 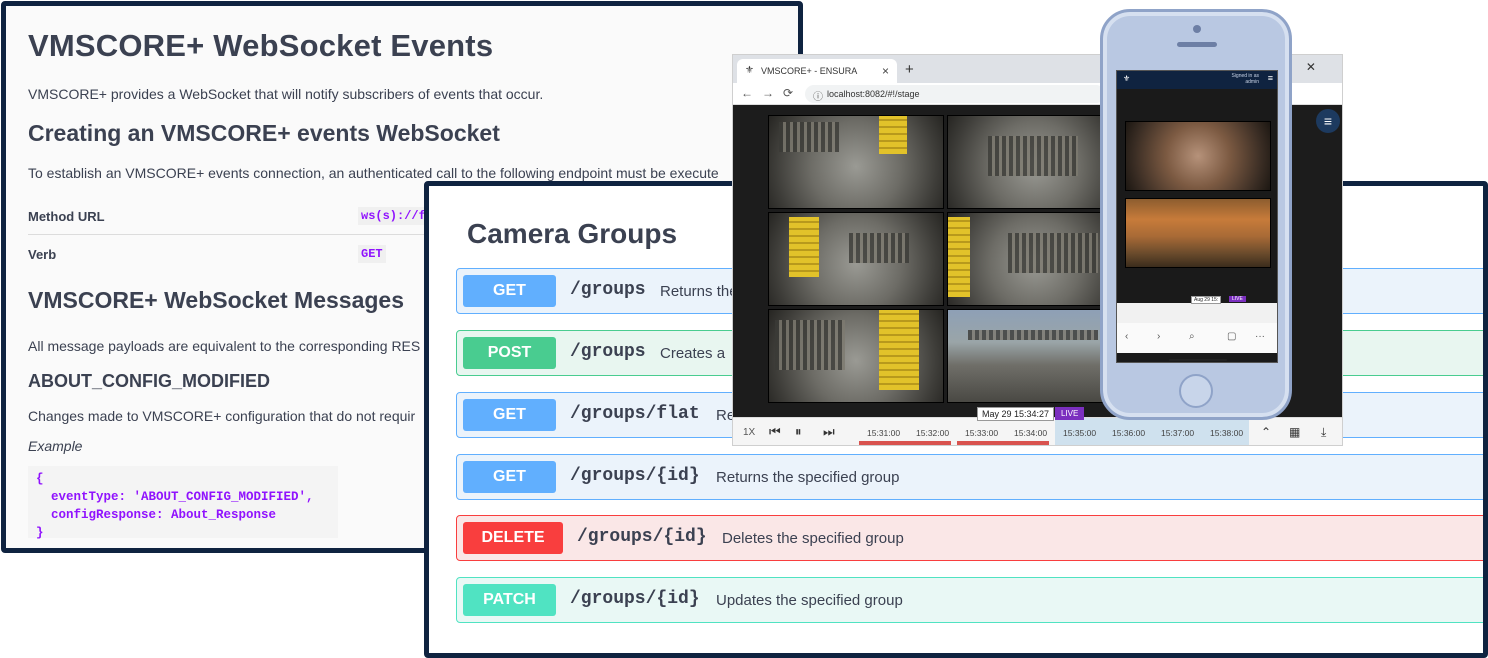 I want to click on doc-title: VMSCORE+ WebSocket Events, so click(x=261, y=45).